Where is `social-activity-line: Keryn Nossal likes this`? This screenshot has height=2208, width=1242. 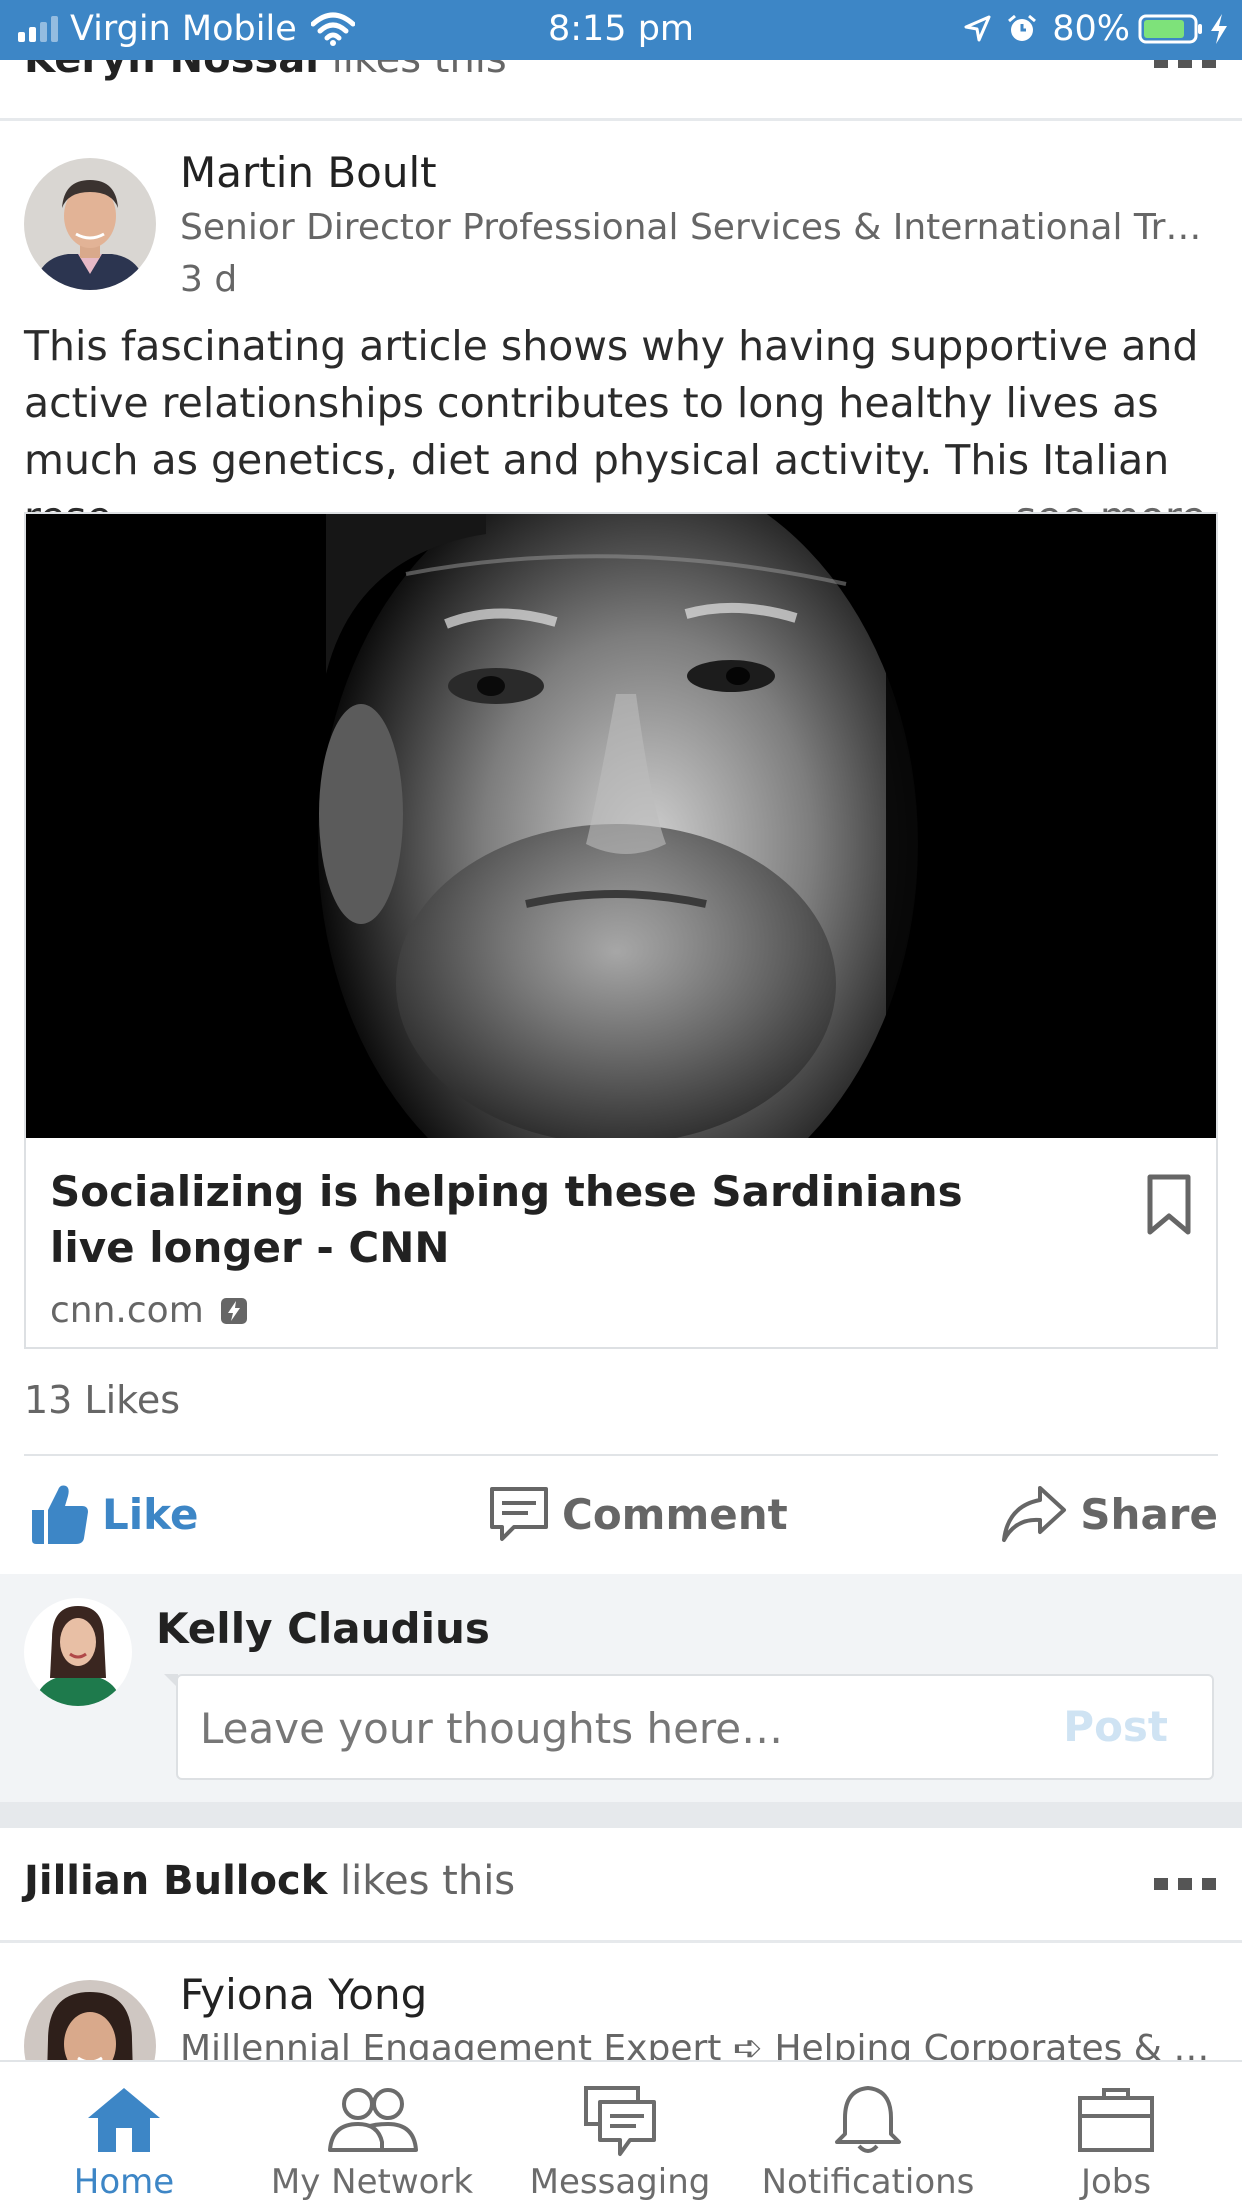 social-activity-line: Keryn Nossal likes this is located at coordinates (265, 71).